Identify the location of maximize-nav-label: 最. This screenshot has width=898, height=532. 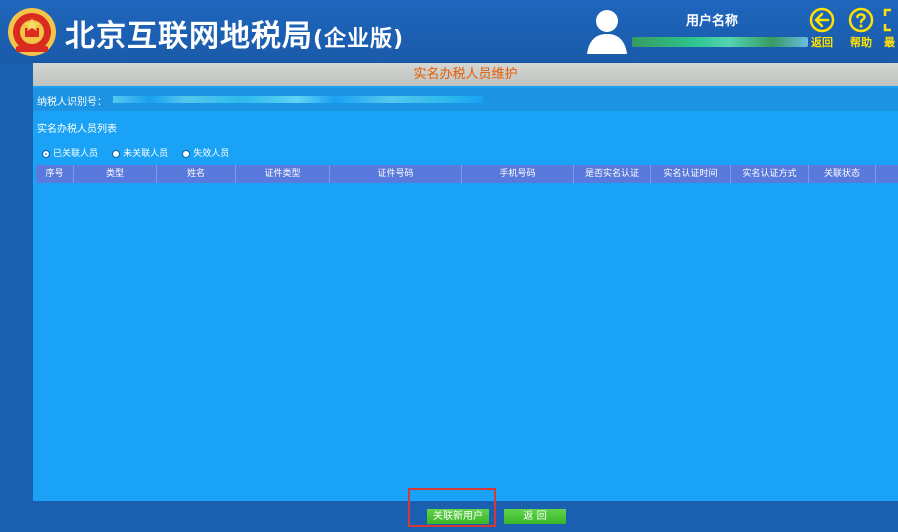
(889, 42).